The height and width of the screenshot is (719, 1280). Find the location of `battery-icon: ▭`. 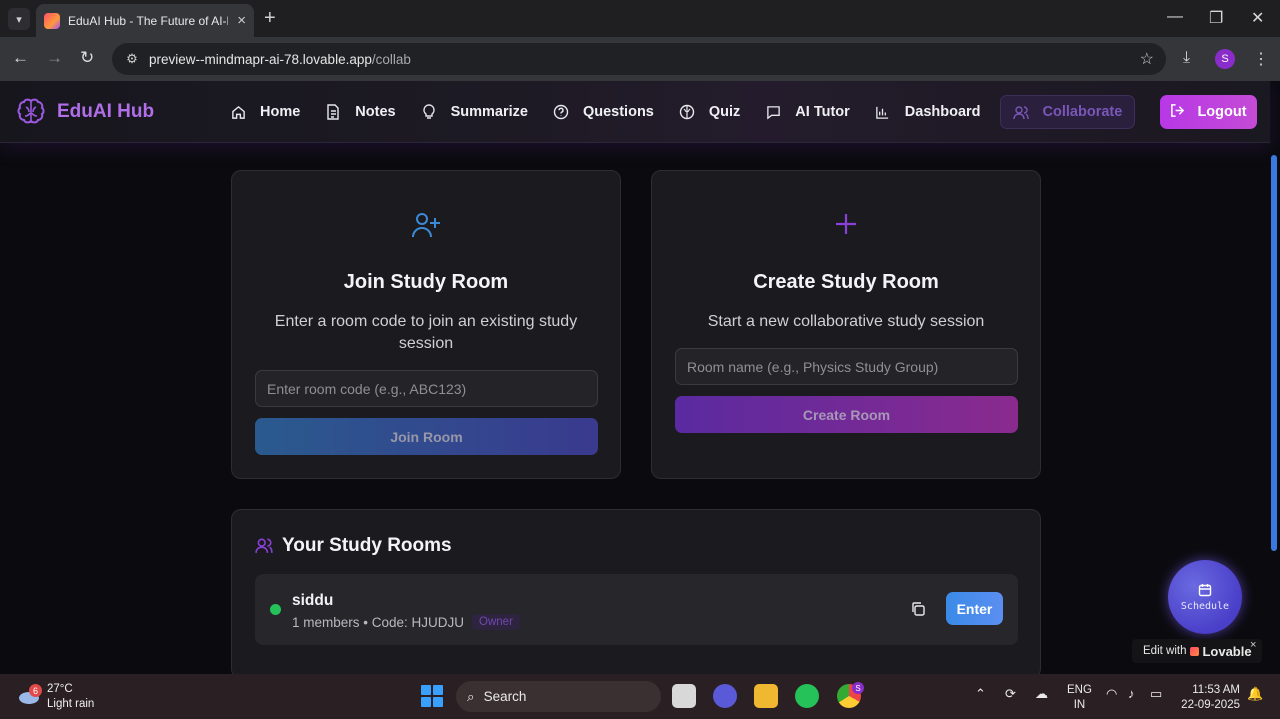

battery-icon: ▭ is located at coordinates (1156, 694).